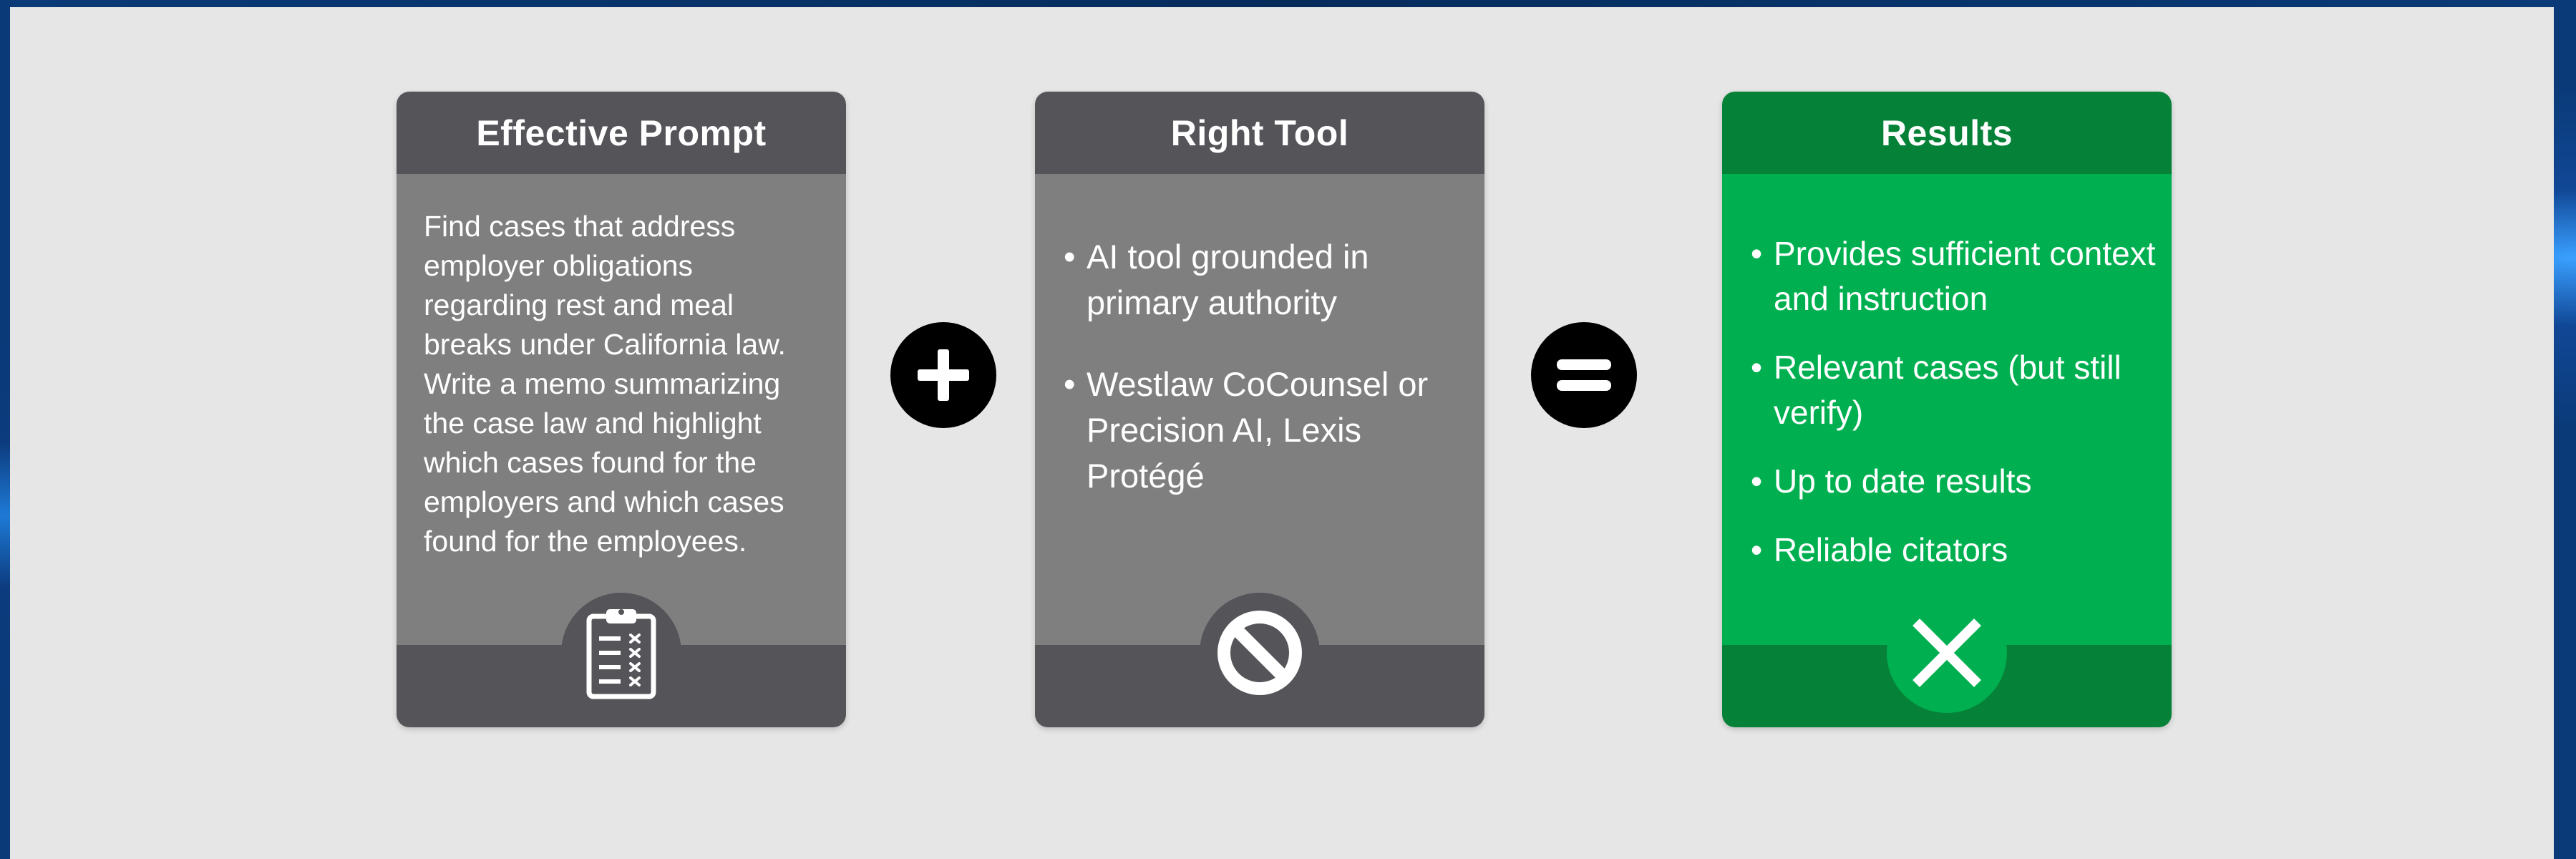  What do you see at coordinates (1947, 133) in the screenshot?
I see `results-title: Results` at bounding box center [1947, 133].